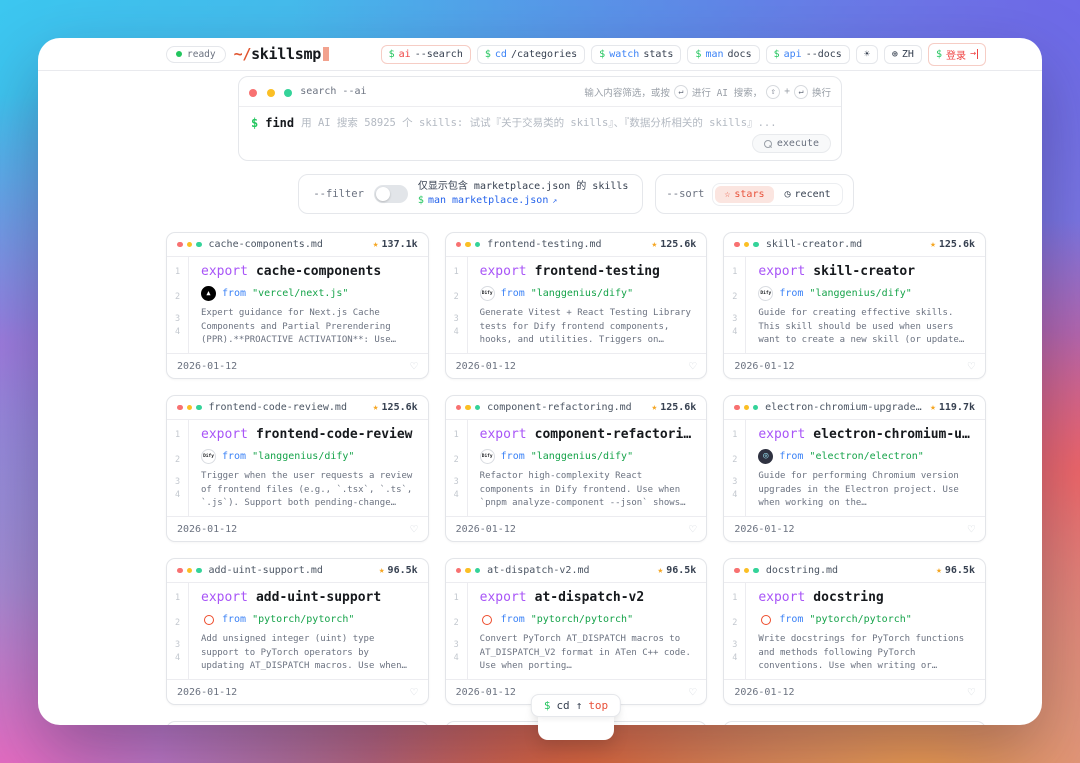 The width and height of the screenshot is (1080, 763). What do you see at coordinates (555, 201) in the screenshot?
I see `external-link-icon: ↗` at bounding box center [555, 201].